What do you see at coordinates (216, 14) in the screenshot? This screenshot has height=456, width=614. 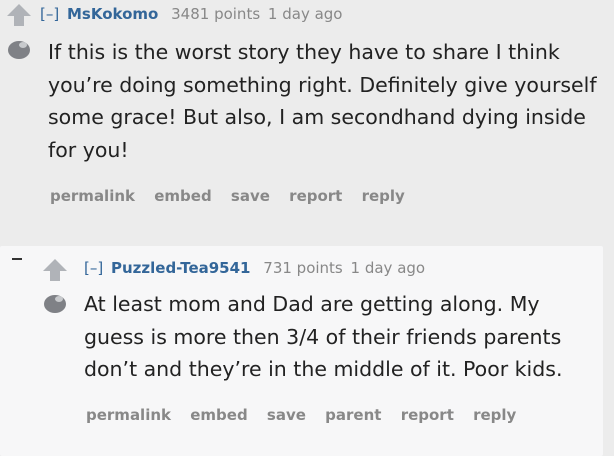 I see `score-label: 3481 points` at bounding box center [216, 14].